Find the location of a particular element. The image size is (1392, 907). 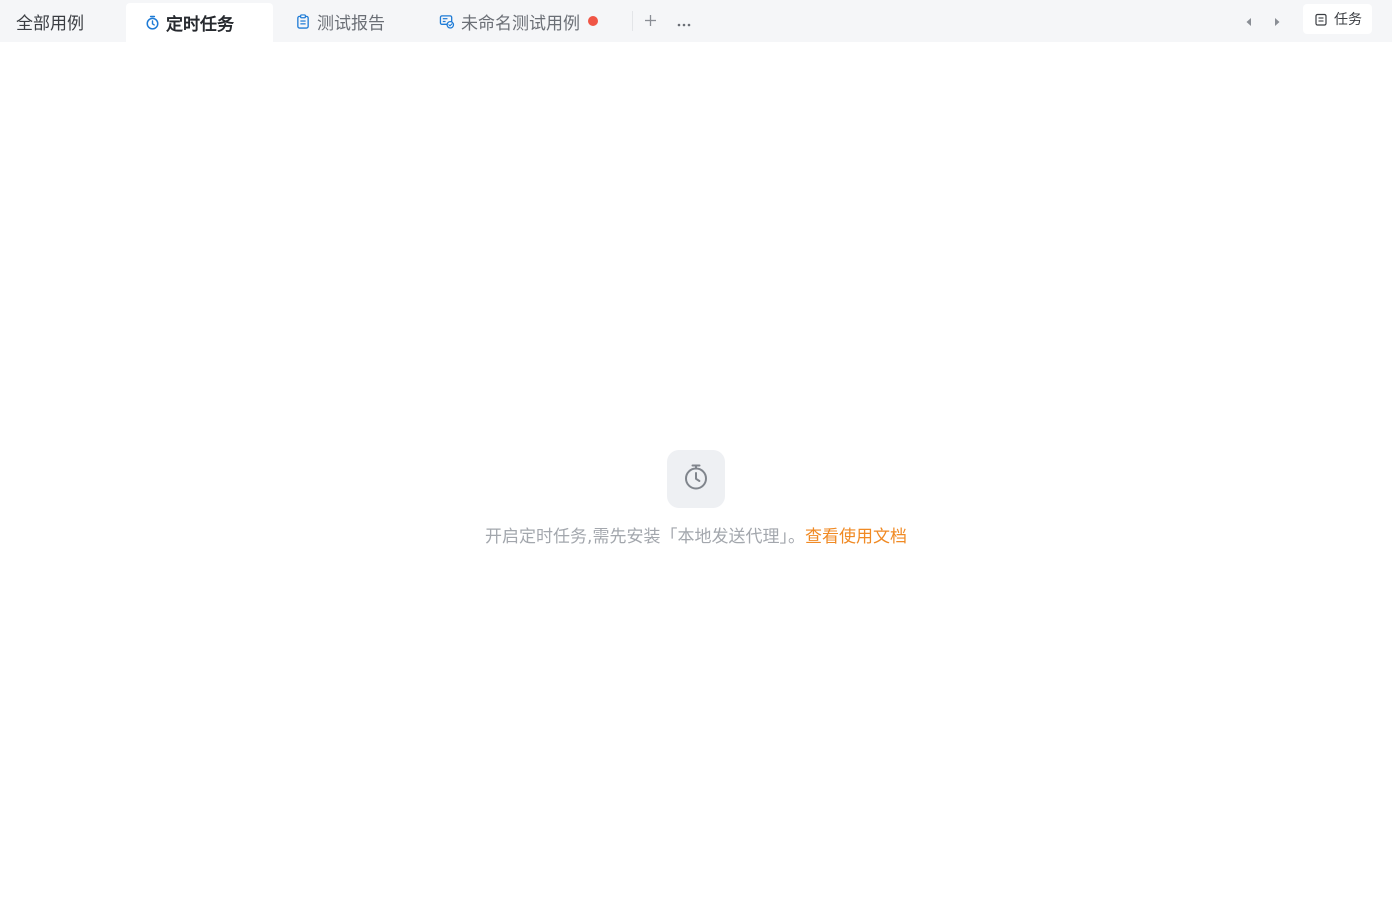

tab-test-report: 测试报告 is located at coordinates (348, 21).